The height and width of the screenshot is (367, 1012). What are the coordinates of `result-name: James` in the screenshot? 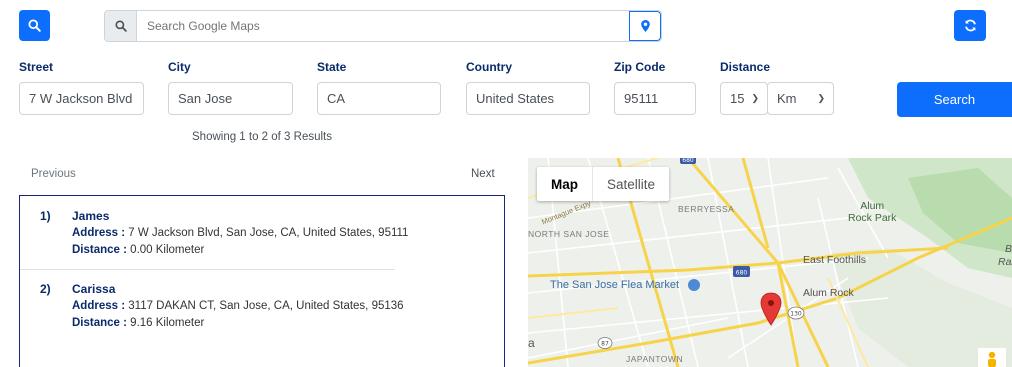 It's located at (91, 216).